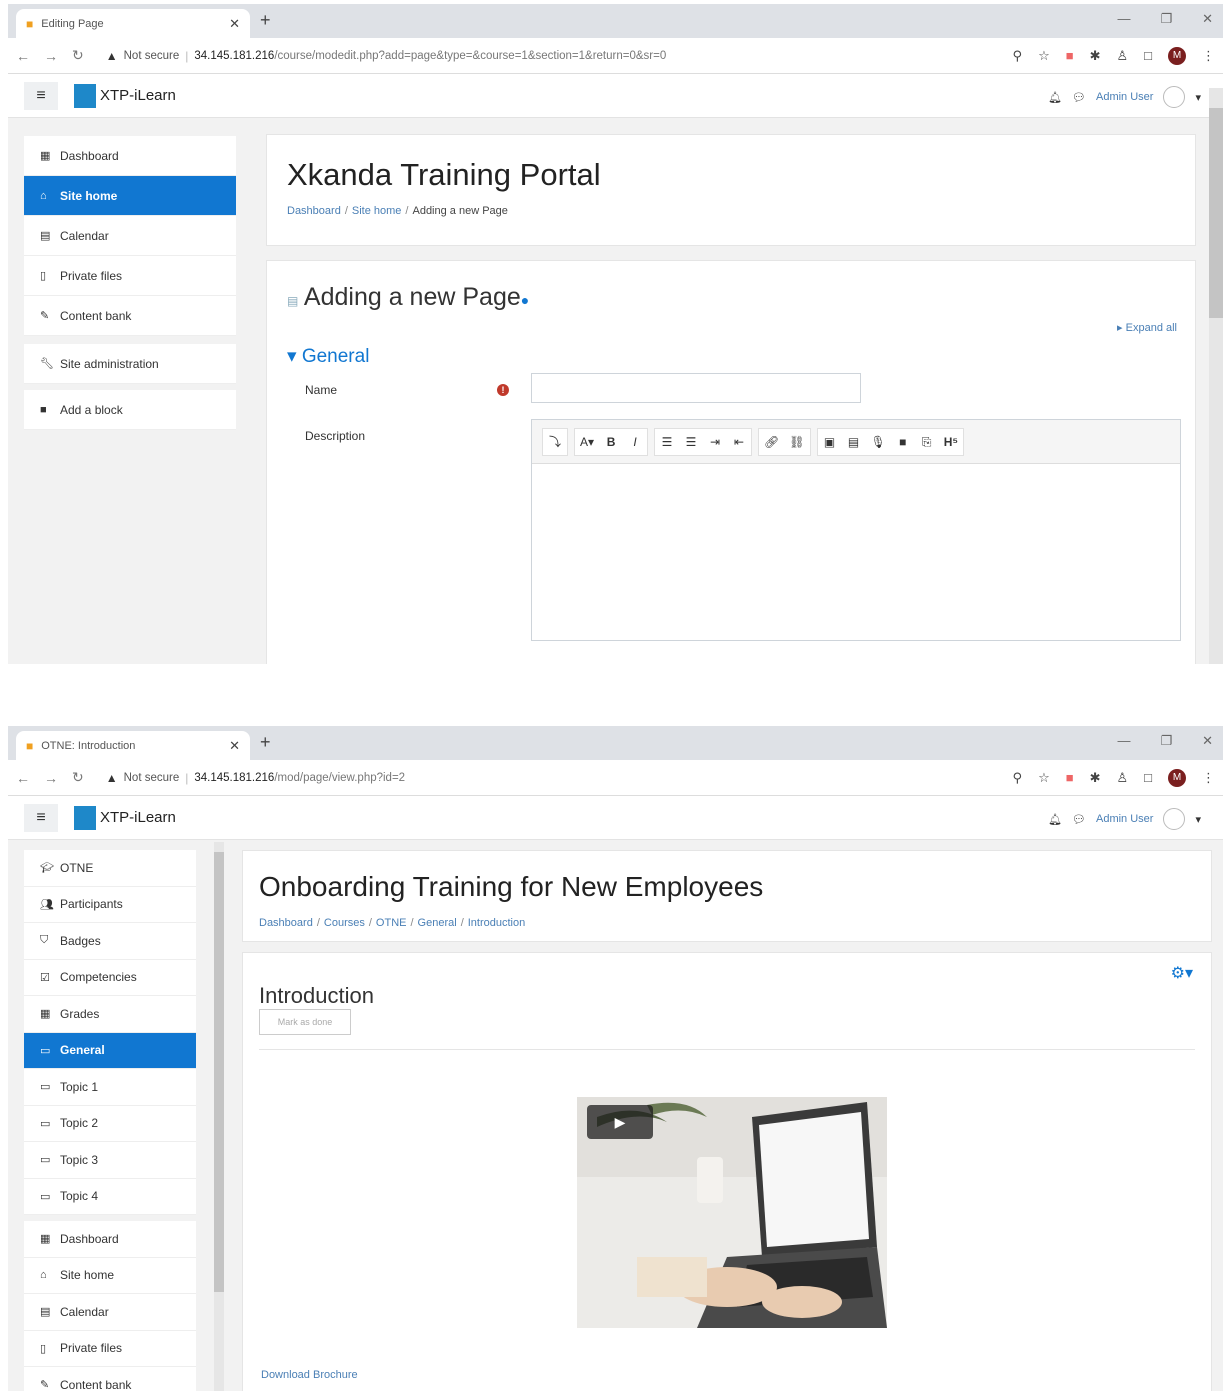 The height and width of the screenshot is (1391, 1223). What do you see at coordinates (309, 1375) in the screenshot?
I see `download-brochure-link: Download Brochure` at bounding box center [309, 1375].